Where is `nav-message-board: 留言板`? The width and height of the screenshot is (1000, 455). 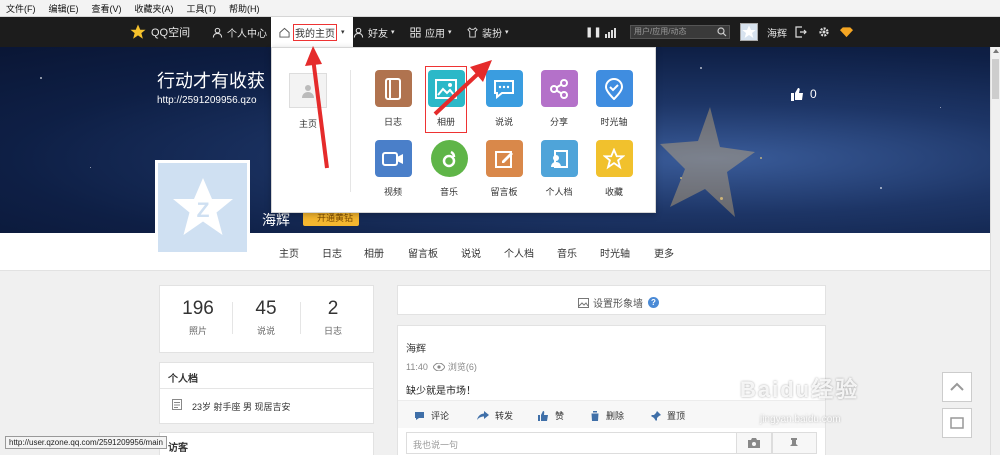 nav-message-board: 留言板 is located at coordinates (423, 252).